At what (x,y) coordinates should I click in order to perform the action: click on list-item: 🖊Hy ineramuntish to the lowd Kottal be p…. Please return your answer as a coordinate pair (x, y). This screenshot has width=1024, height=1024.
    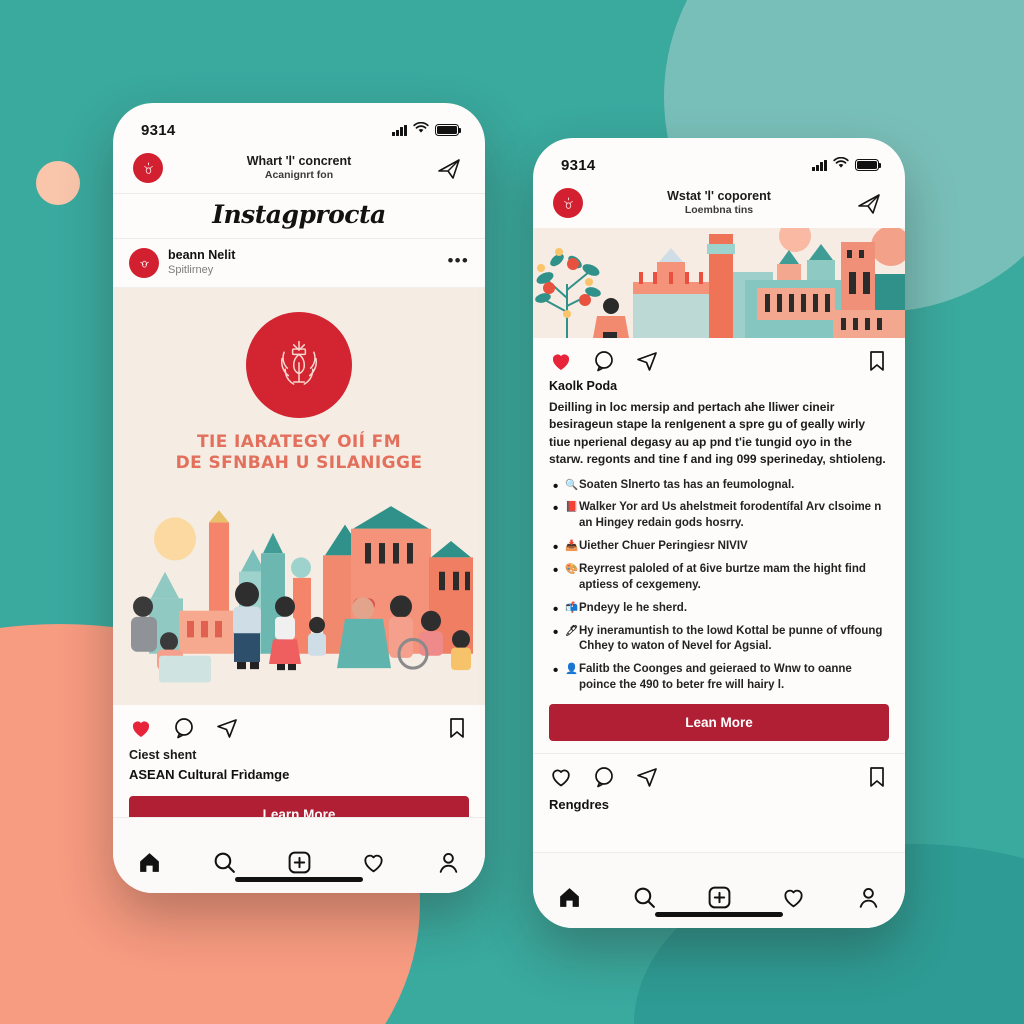
    Looking at the image, I should click on (719, 639).